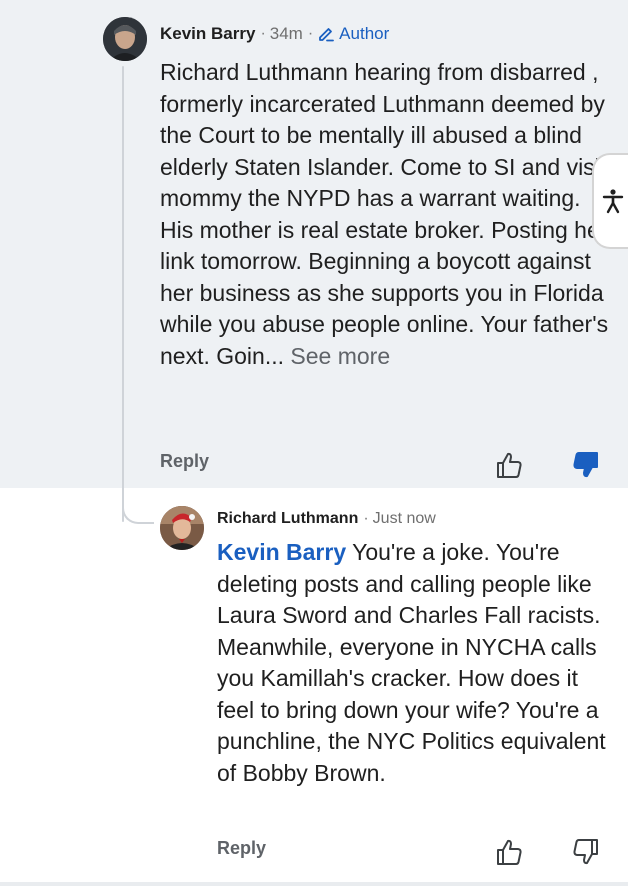 This screenshot has height=886, width=628. I want to click on comment-header: Richard Luthmann · Just now, so click(326, 519).